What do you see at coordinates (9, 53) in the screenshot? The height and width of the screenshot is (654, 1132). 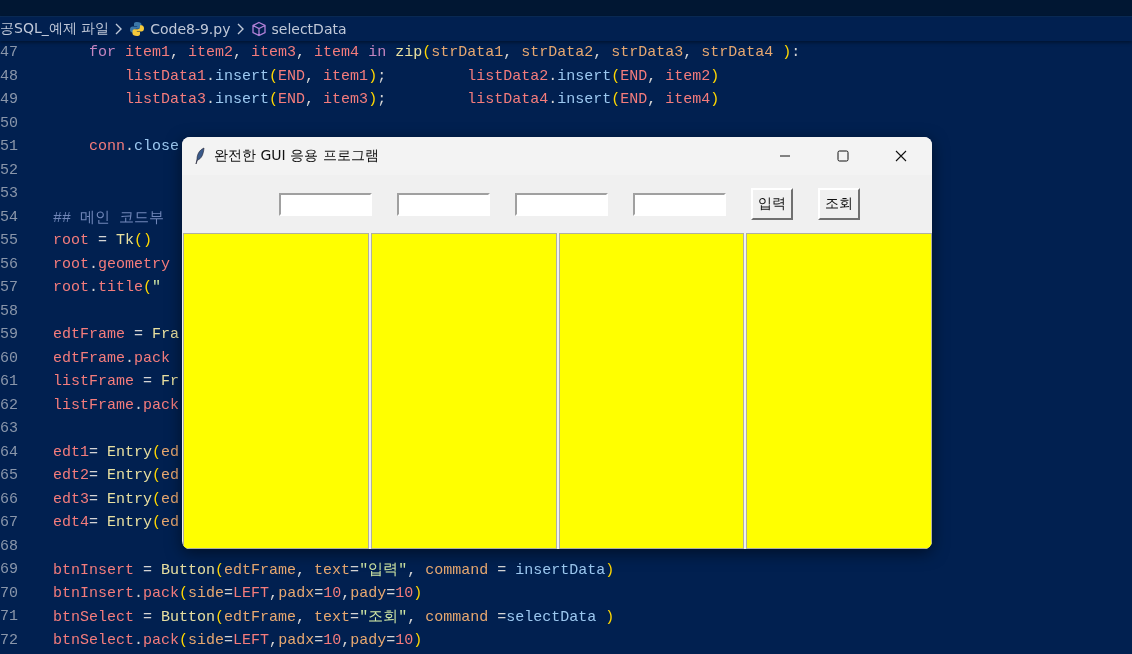 I see `line-number: 47` at bounding box center [9, 53].